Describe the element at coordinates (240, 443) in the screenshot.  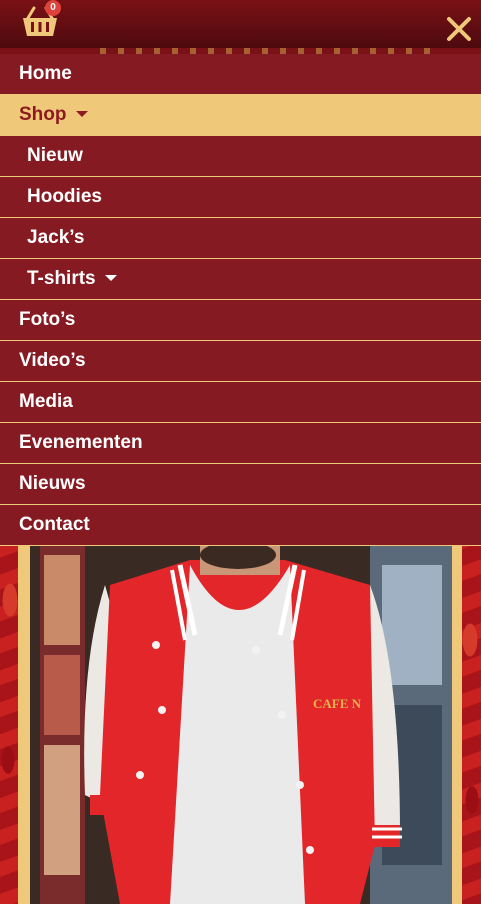
I see `menu-item-evenementen: Evenementen` at that location.